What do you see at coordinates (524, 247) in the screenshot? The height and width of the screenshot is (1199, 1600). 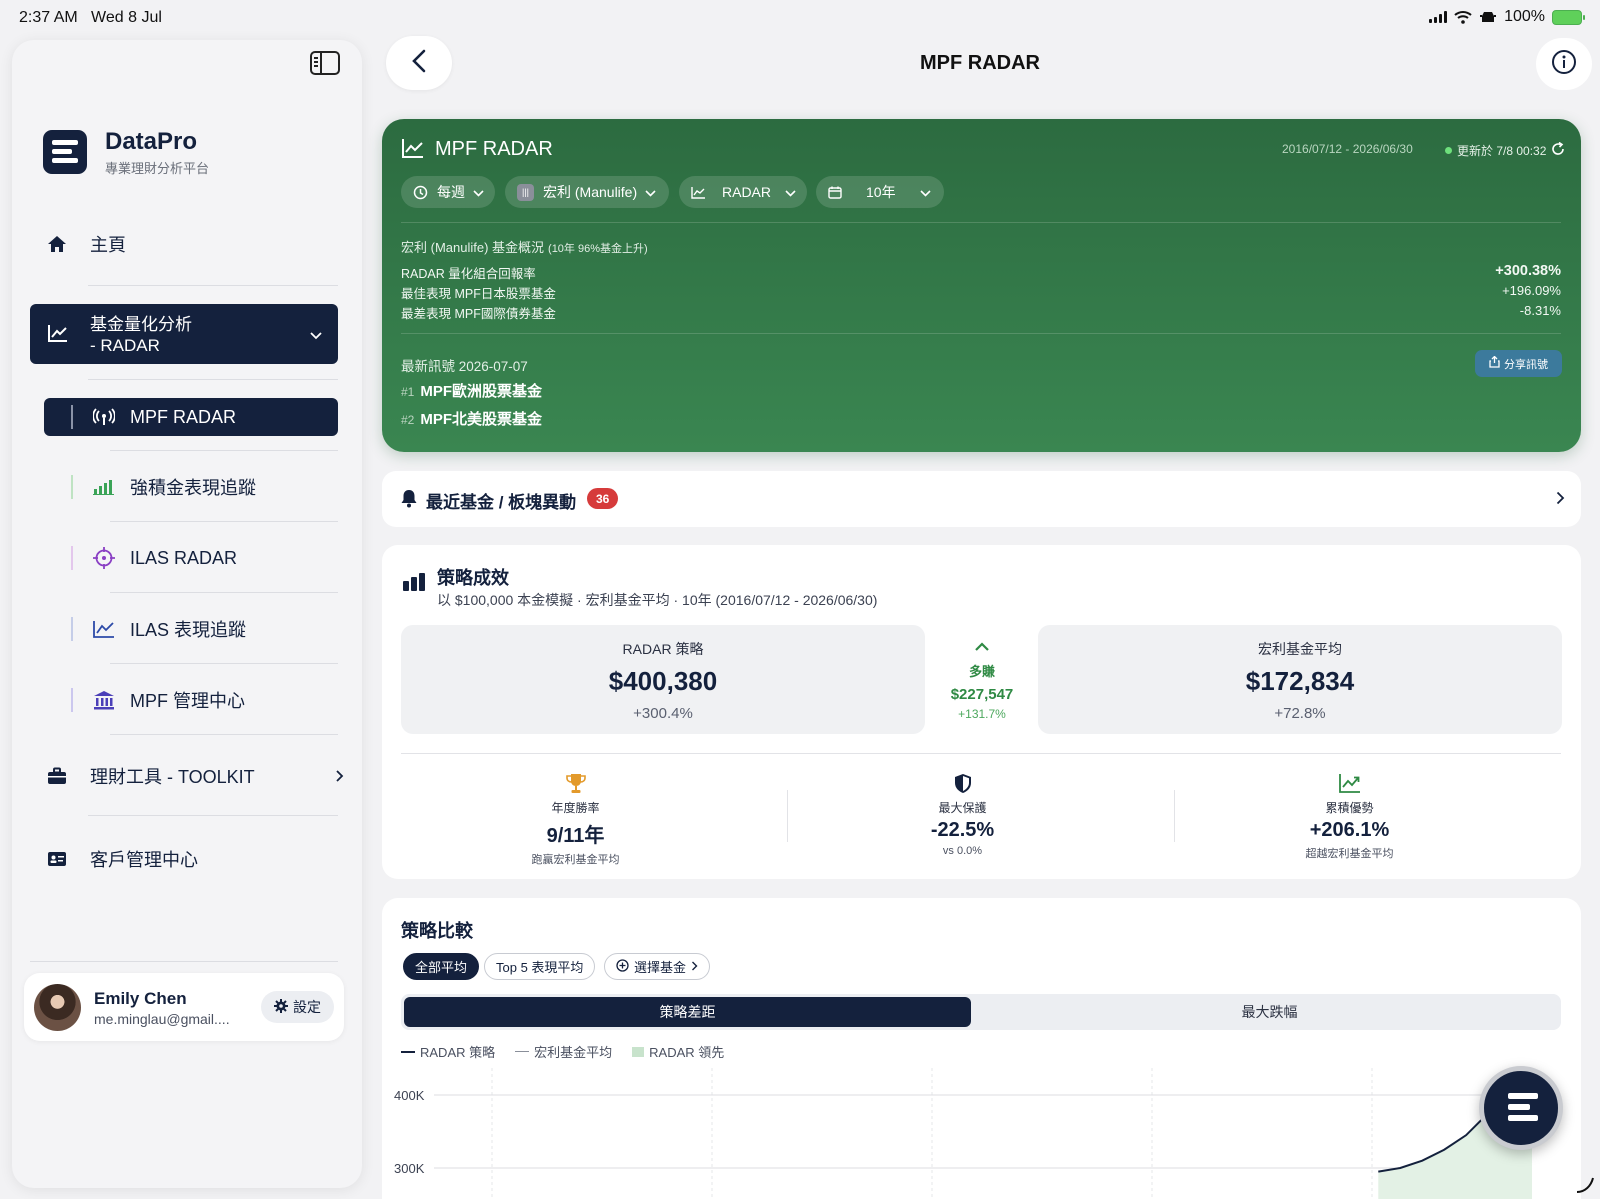 I see `overview-title: 宏利 (Manulife) 基金概況 (10年 96%基金上升)` at bounding box center [524, 247].